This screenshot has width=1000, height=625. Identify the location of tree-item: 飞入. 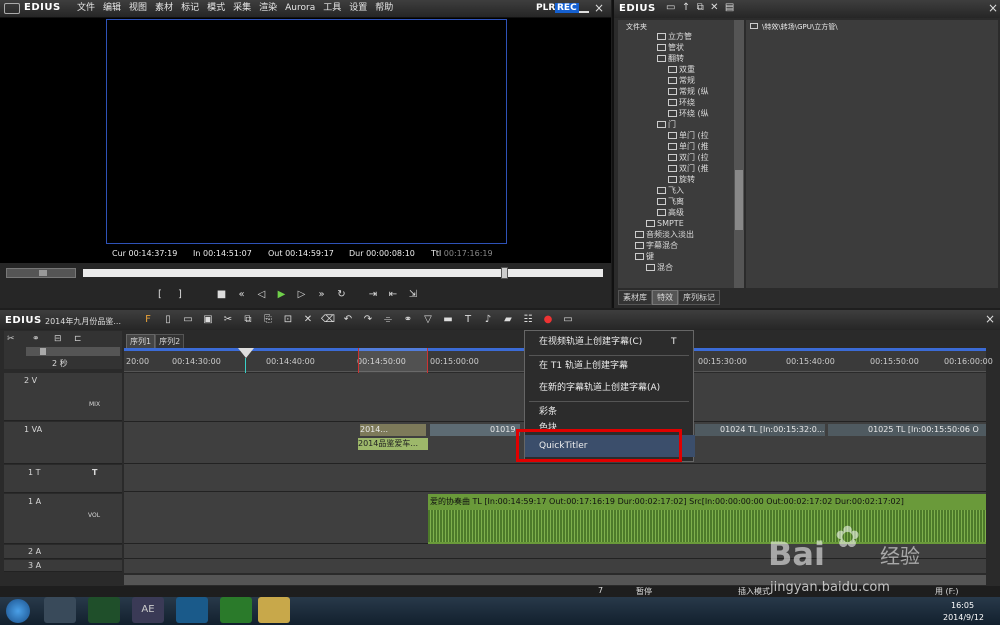
(670, 191).